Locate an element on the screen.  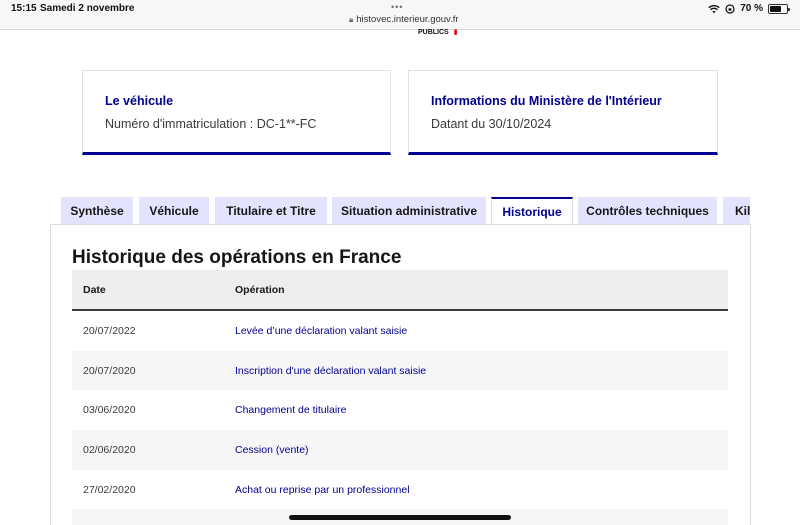
table-row: 03/06/2020 Changement de titulaire is located at coordinates (400, 410).